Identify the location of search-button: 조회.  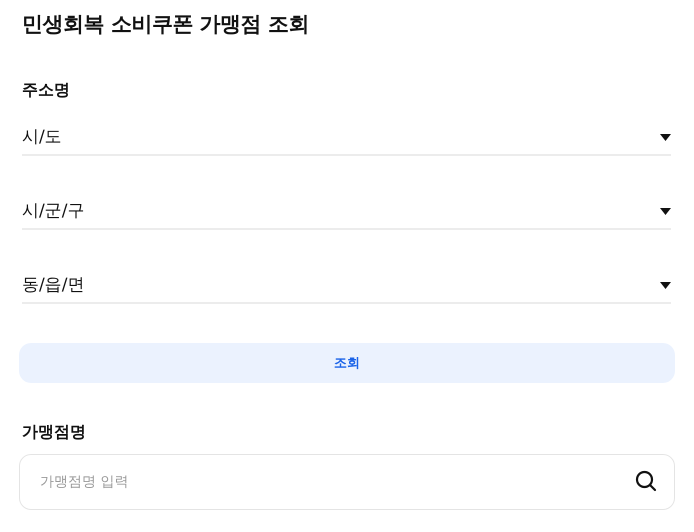
(347, 363).